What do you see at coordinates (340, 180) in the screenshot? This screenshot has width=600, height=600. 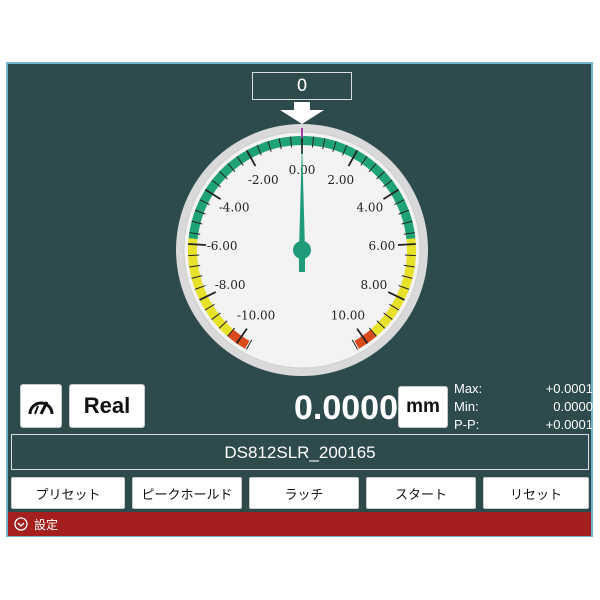 I see `gauge-tick-label: 2.00` at bounding box center [340, 180].